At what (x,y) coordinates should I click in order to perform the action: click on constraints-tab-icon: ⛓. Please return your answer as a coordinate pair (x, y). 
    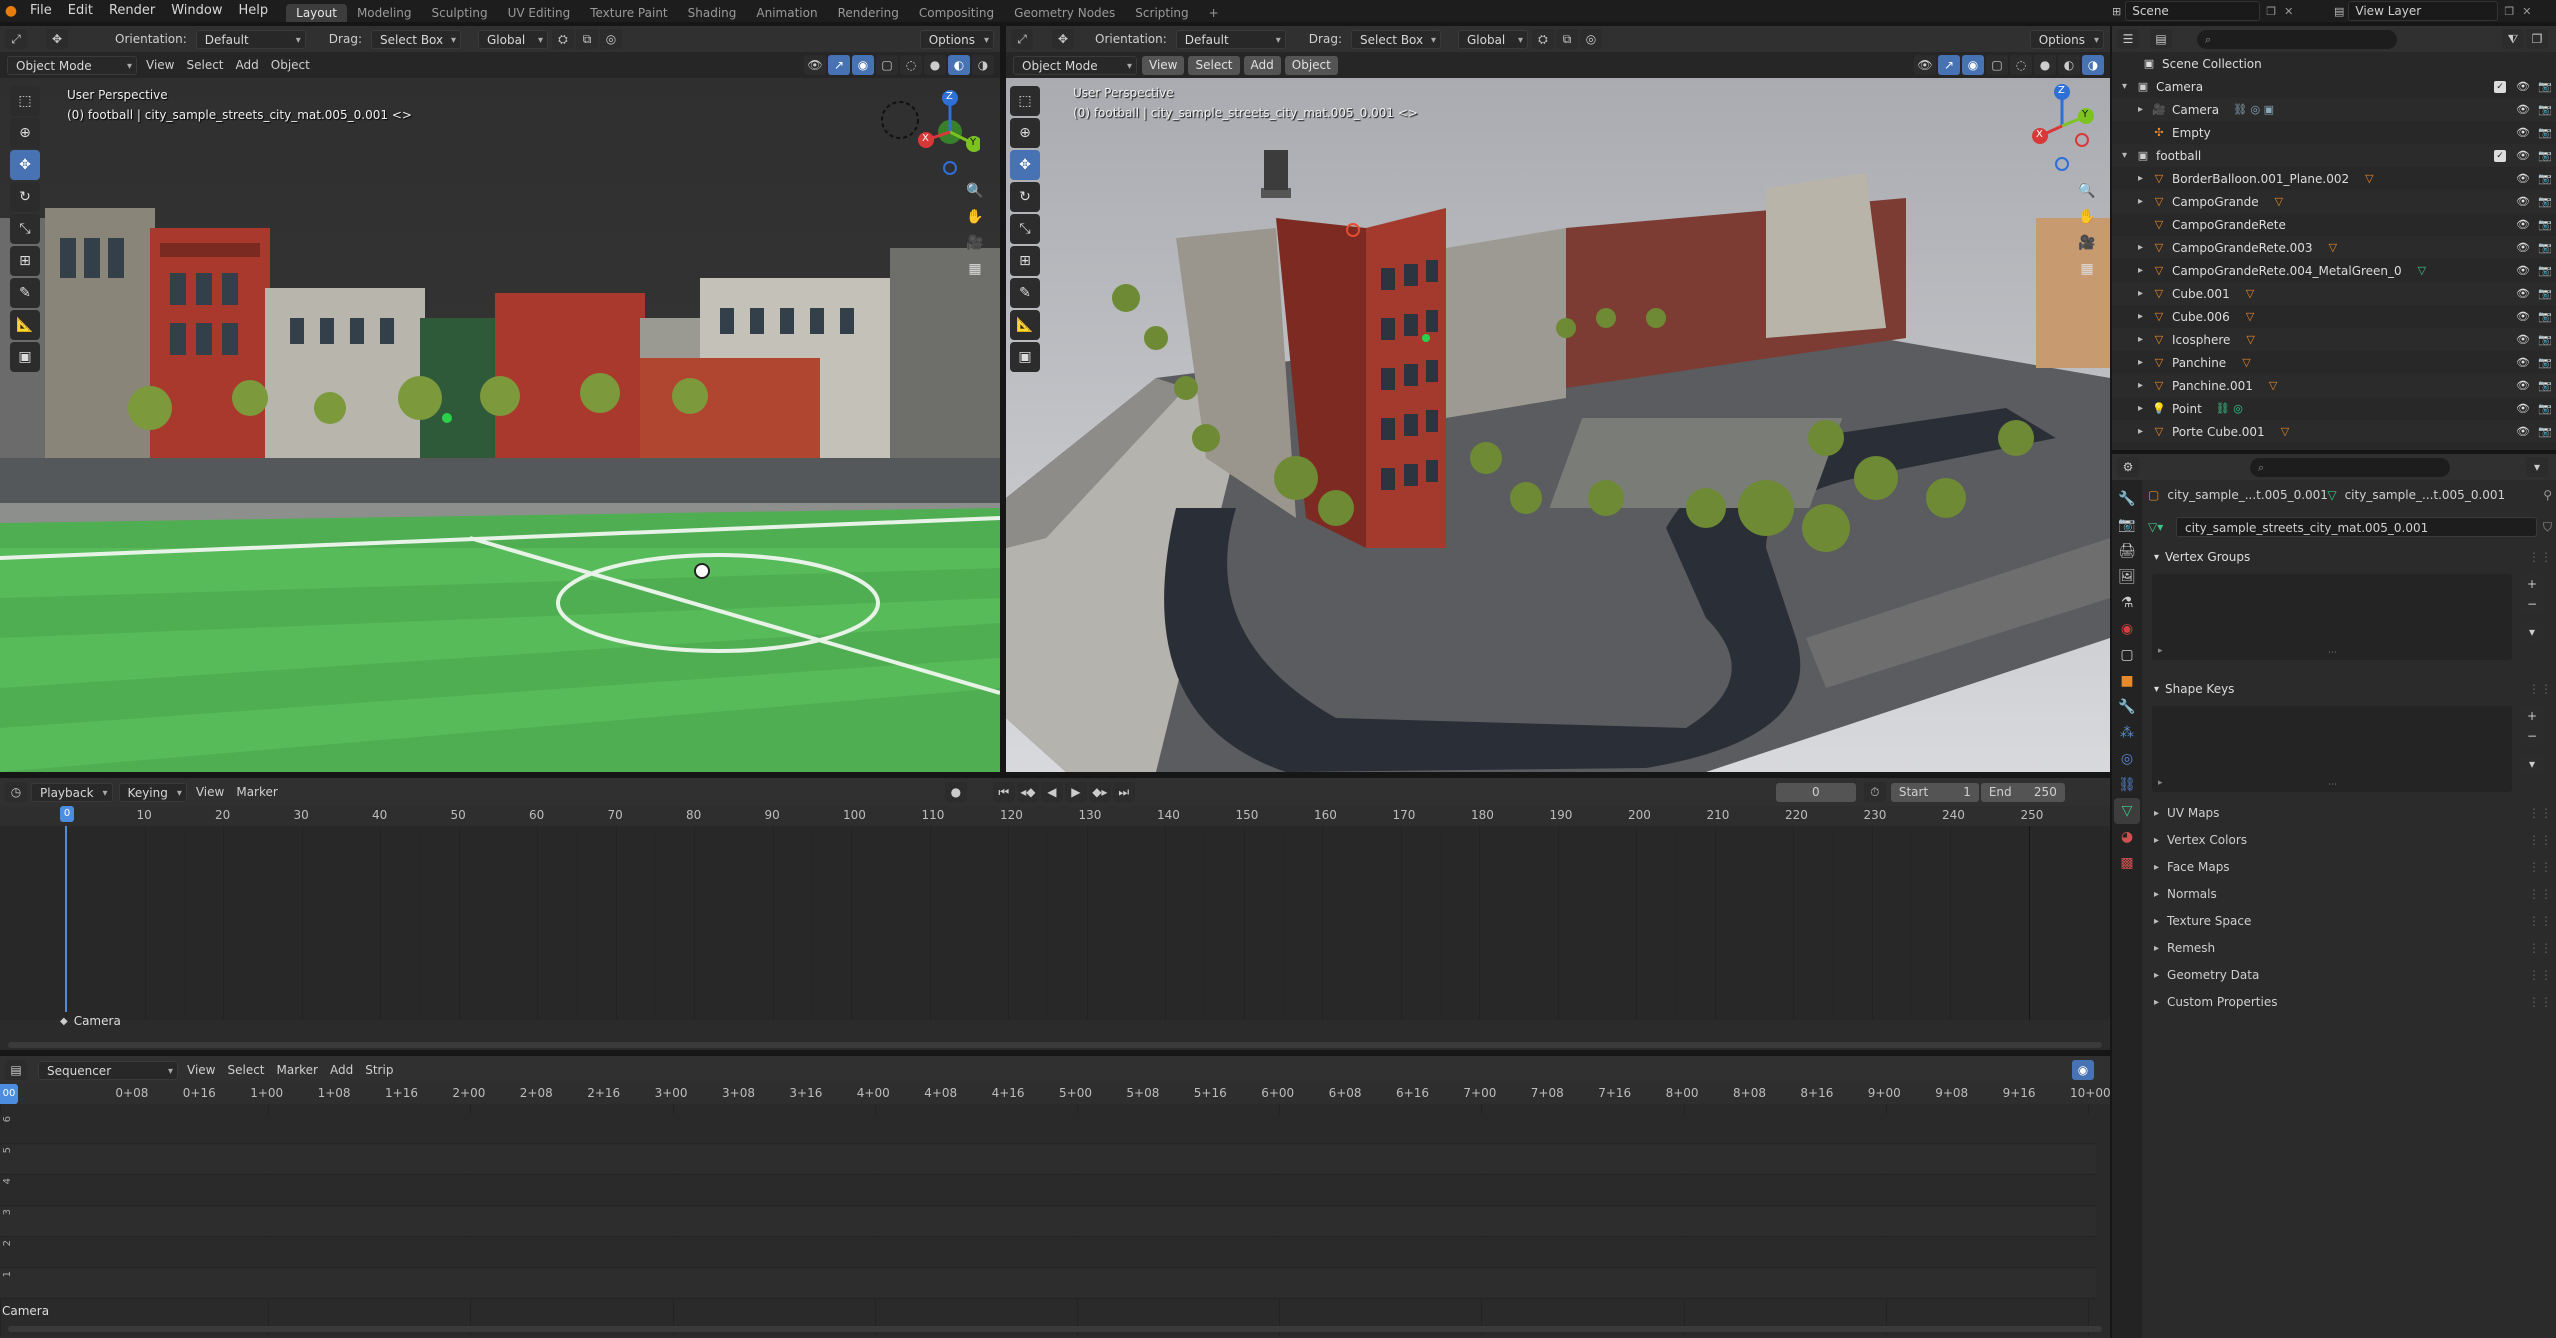
    Looking at the image, I should click on (2127, 785).